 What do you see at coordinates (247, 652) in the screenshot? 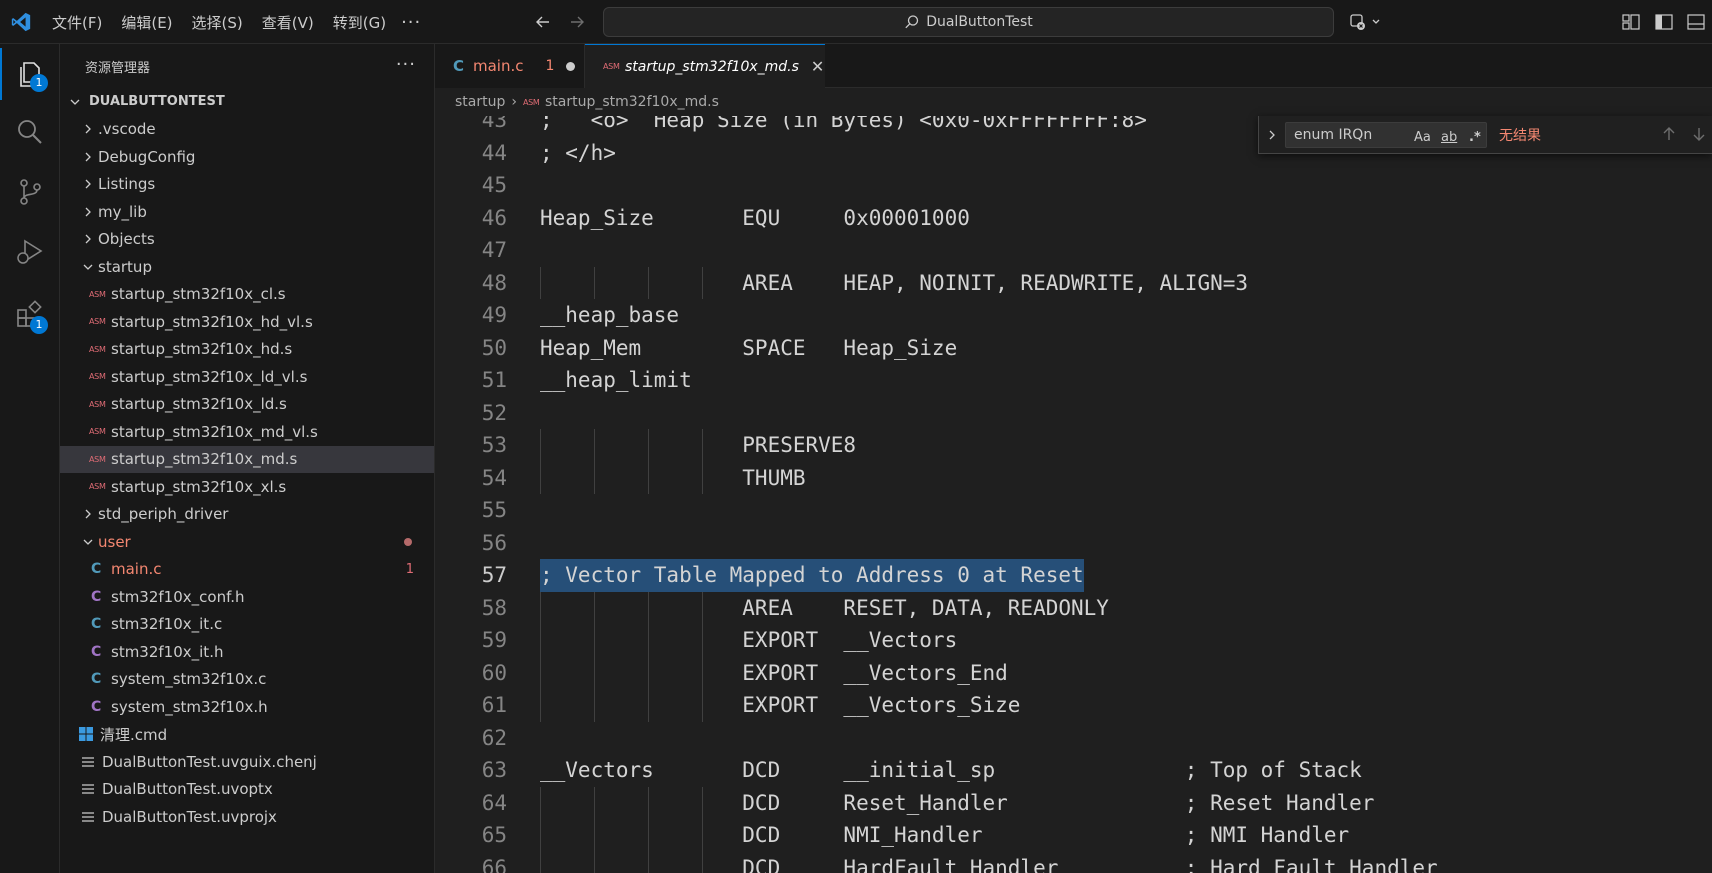
I see `tree-file-stm32f10x-it-h: C stm32f10x_it.h` at bounding box center [247, 652].